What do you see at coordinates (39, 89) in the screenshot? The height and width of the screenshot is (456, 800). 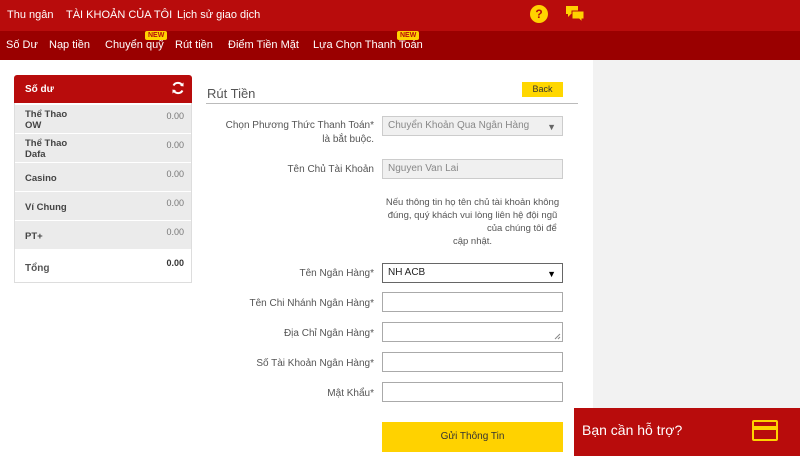 I see `balance-title: Số dư` at bounding box center [39, 89].